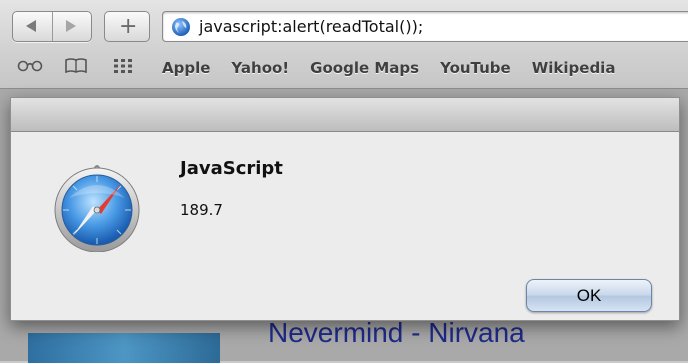  Describe the element at coordinates (589, 295) in the screenshot. I see `ok-button: OK` at that location.